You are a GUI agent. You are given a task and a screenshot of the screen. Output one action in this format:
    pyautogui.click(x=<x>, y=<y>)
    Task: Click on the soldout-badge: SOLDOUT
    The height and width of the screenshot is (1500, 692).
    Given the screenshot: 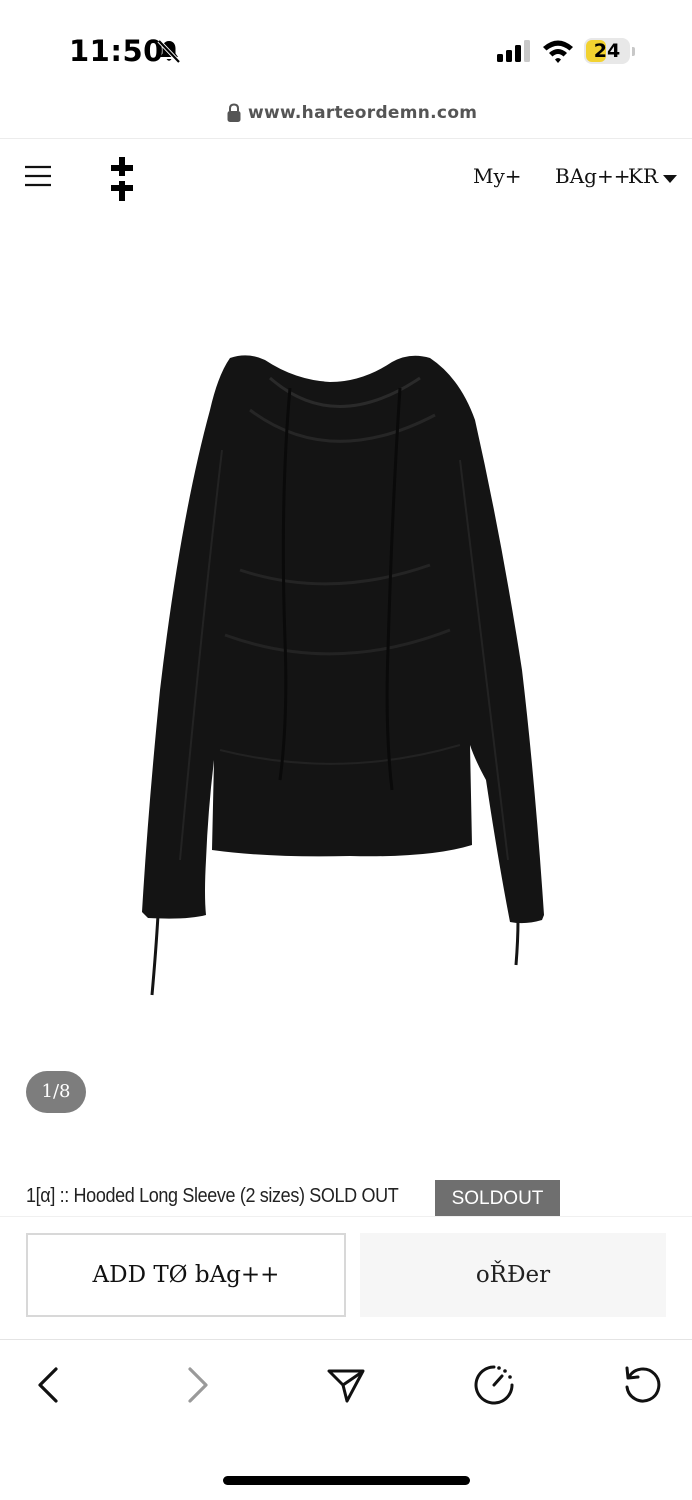 What is the action you would take?
    pyautogui.click(x=497, y=1198)
    